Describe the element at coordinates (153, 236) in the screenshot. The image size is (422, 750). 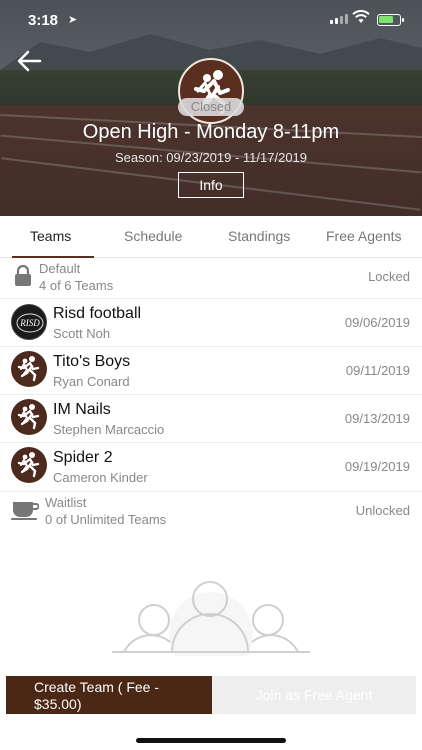
I see `tab-schedule: Schedule` at that location.